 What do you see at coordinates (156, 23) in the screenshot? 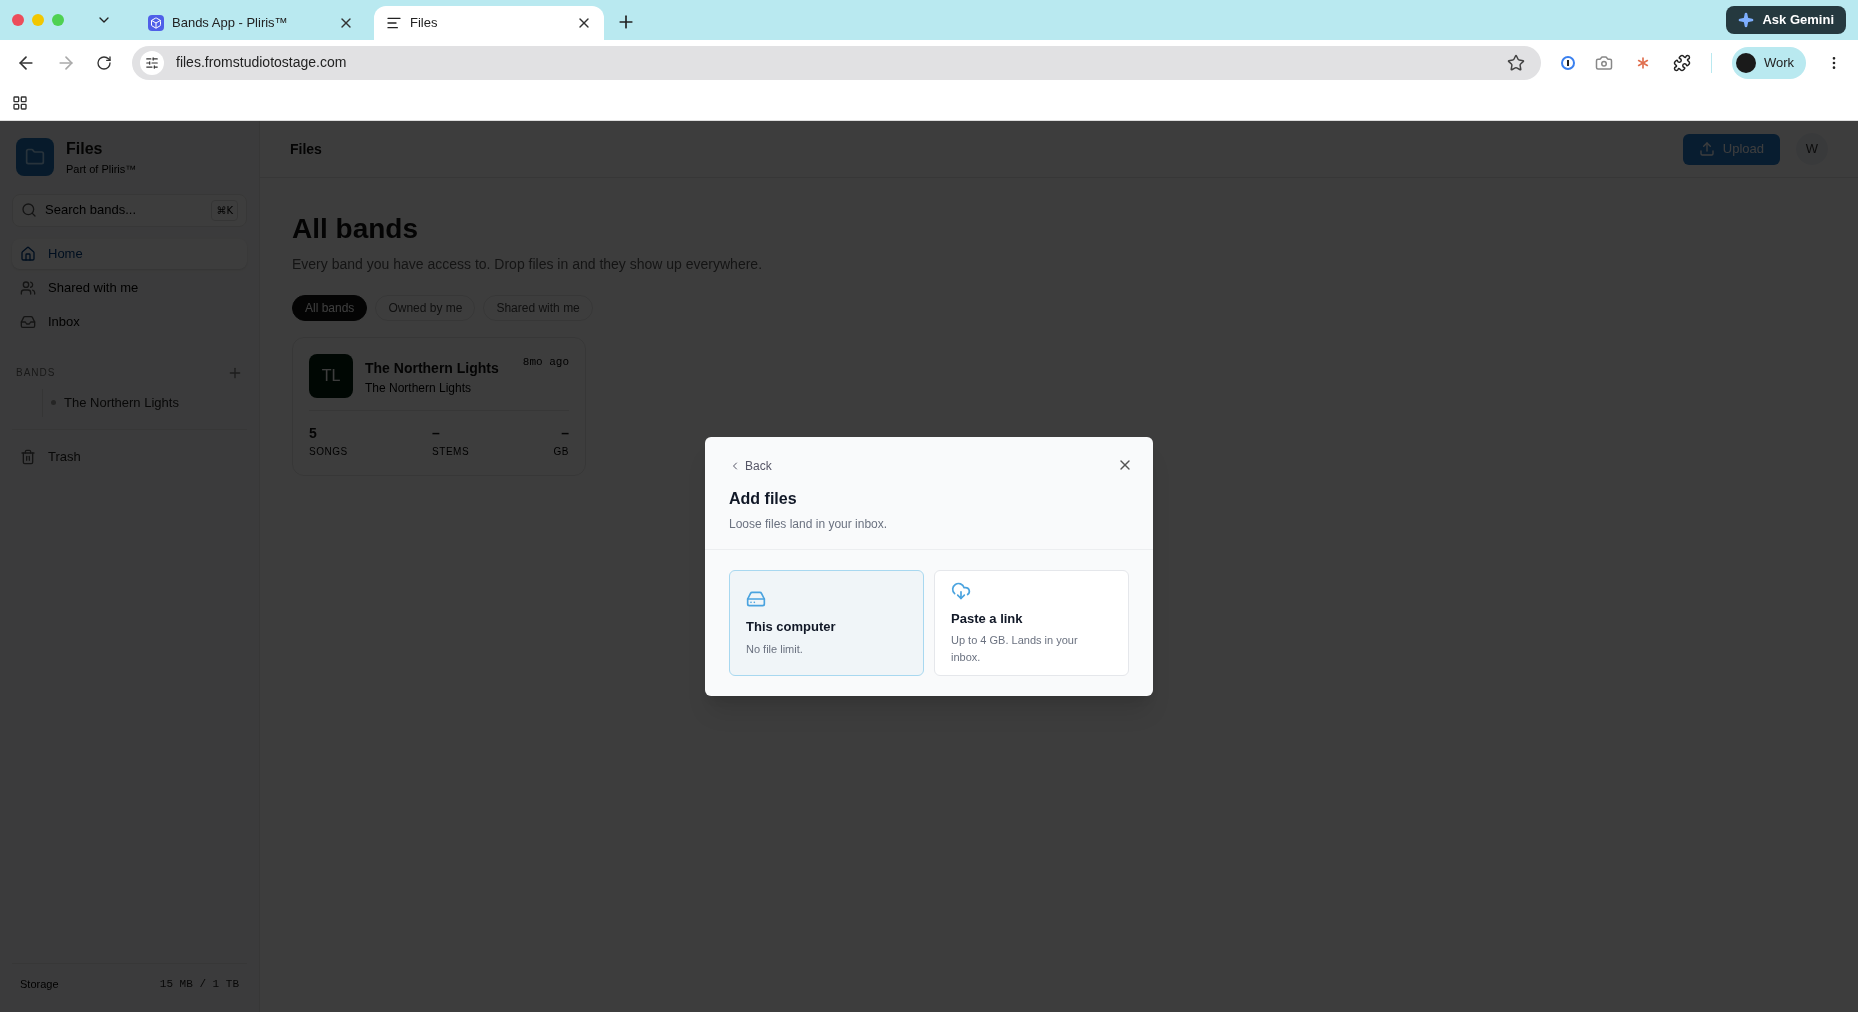
I see `app-icon` at bounding box center [156, 23].